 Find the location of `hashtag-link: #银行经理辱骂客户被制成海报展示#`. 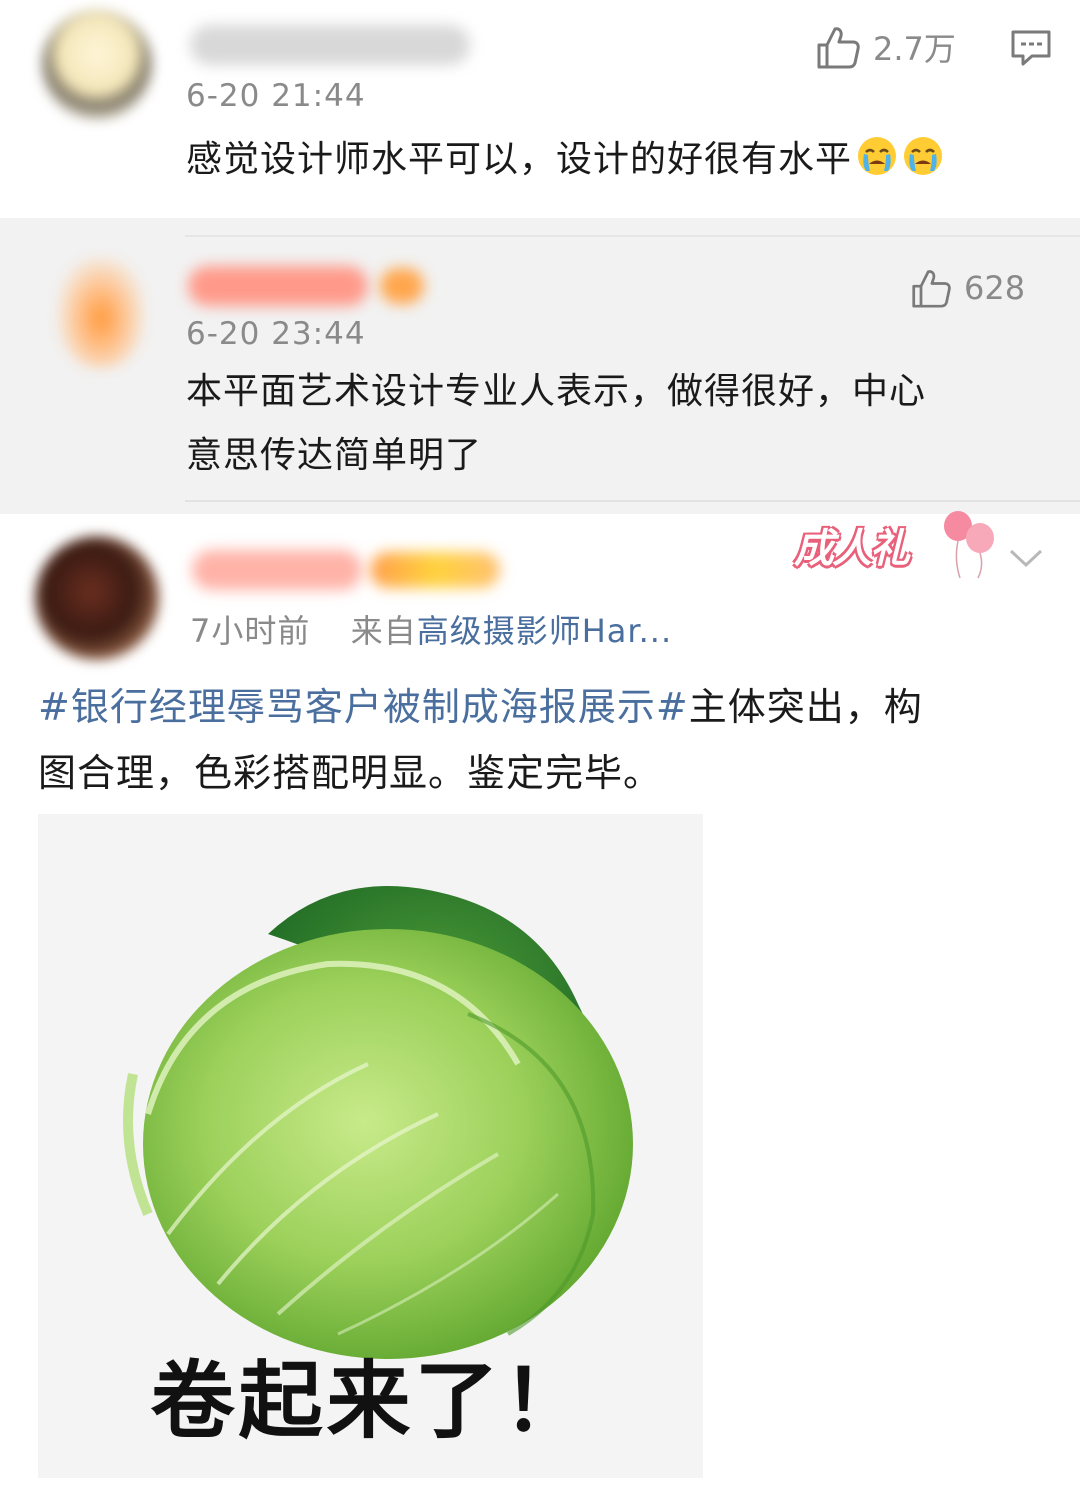

hashtag-link: #银行经理辱骂客户被制成海报展示# is located at coordinates (363, 707).